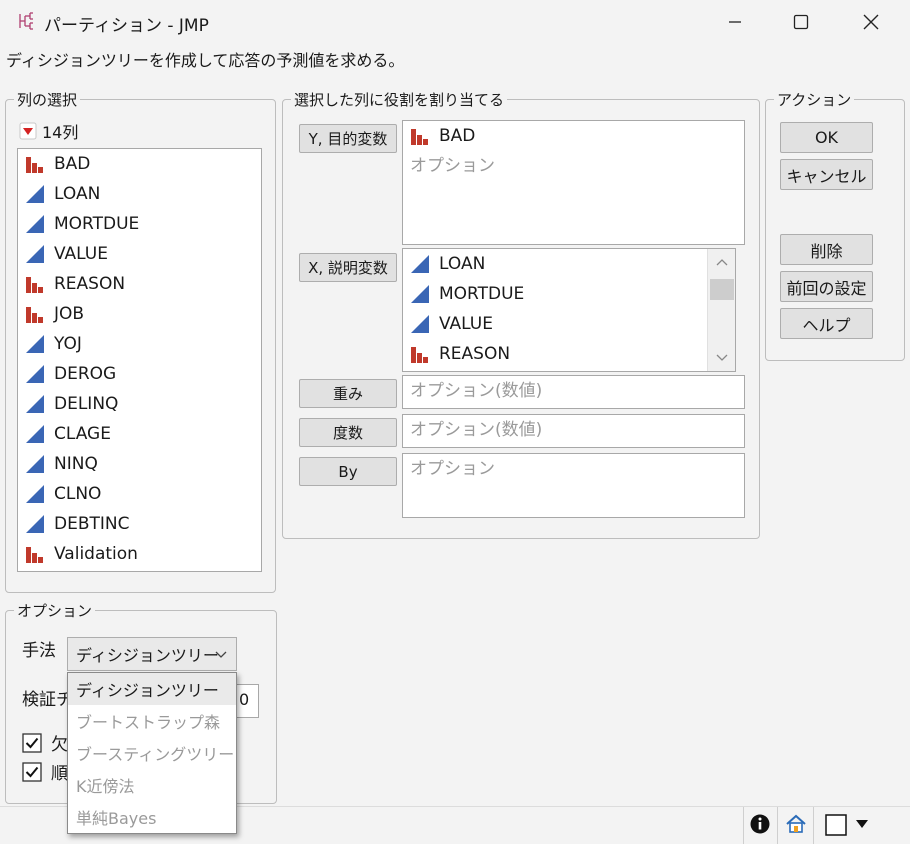  What do you see at coordinates (836, 825) in the screenshot?
I see `window-icon` at bounding box center [836, 825].